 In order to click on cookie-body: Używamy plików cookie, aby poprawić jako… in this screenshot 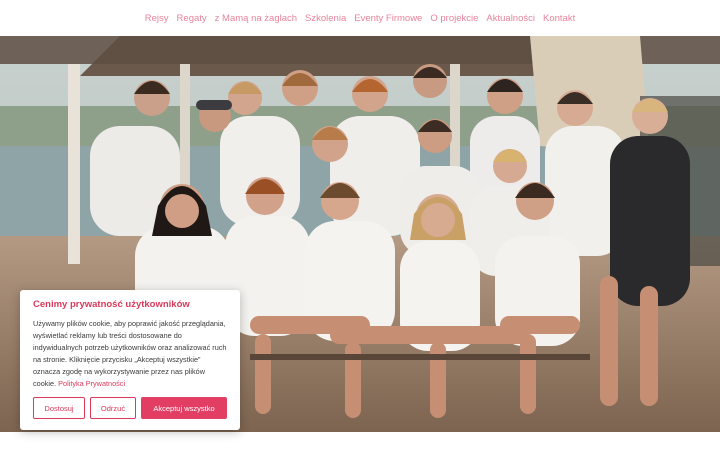, I will do `click(130, 353)`.